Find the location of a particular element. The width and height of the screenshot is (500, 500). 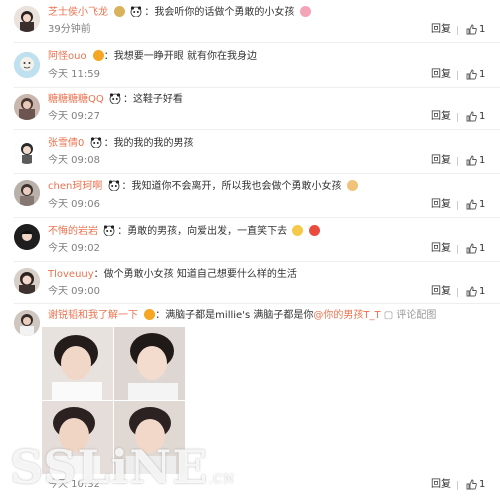

username: 谢锐韬和我了解一下 is located at coordinates (93, 315).